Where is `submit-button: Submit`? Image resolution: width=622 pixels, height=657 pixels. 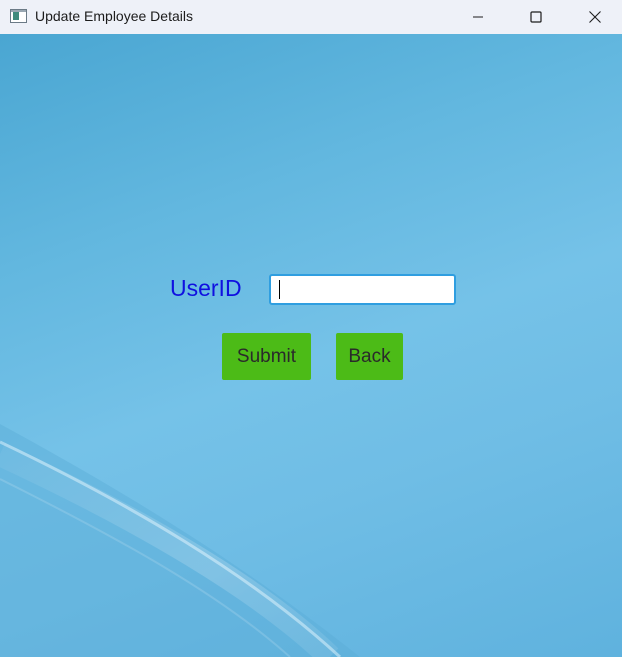
submit-button: Submit is located at coordinates (266, 356).